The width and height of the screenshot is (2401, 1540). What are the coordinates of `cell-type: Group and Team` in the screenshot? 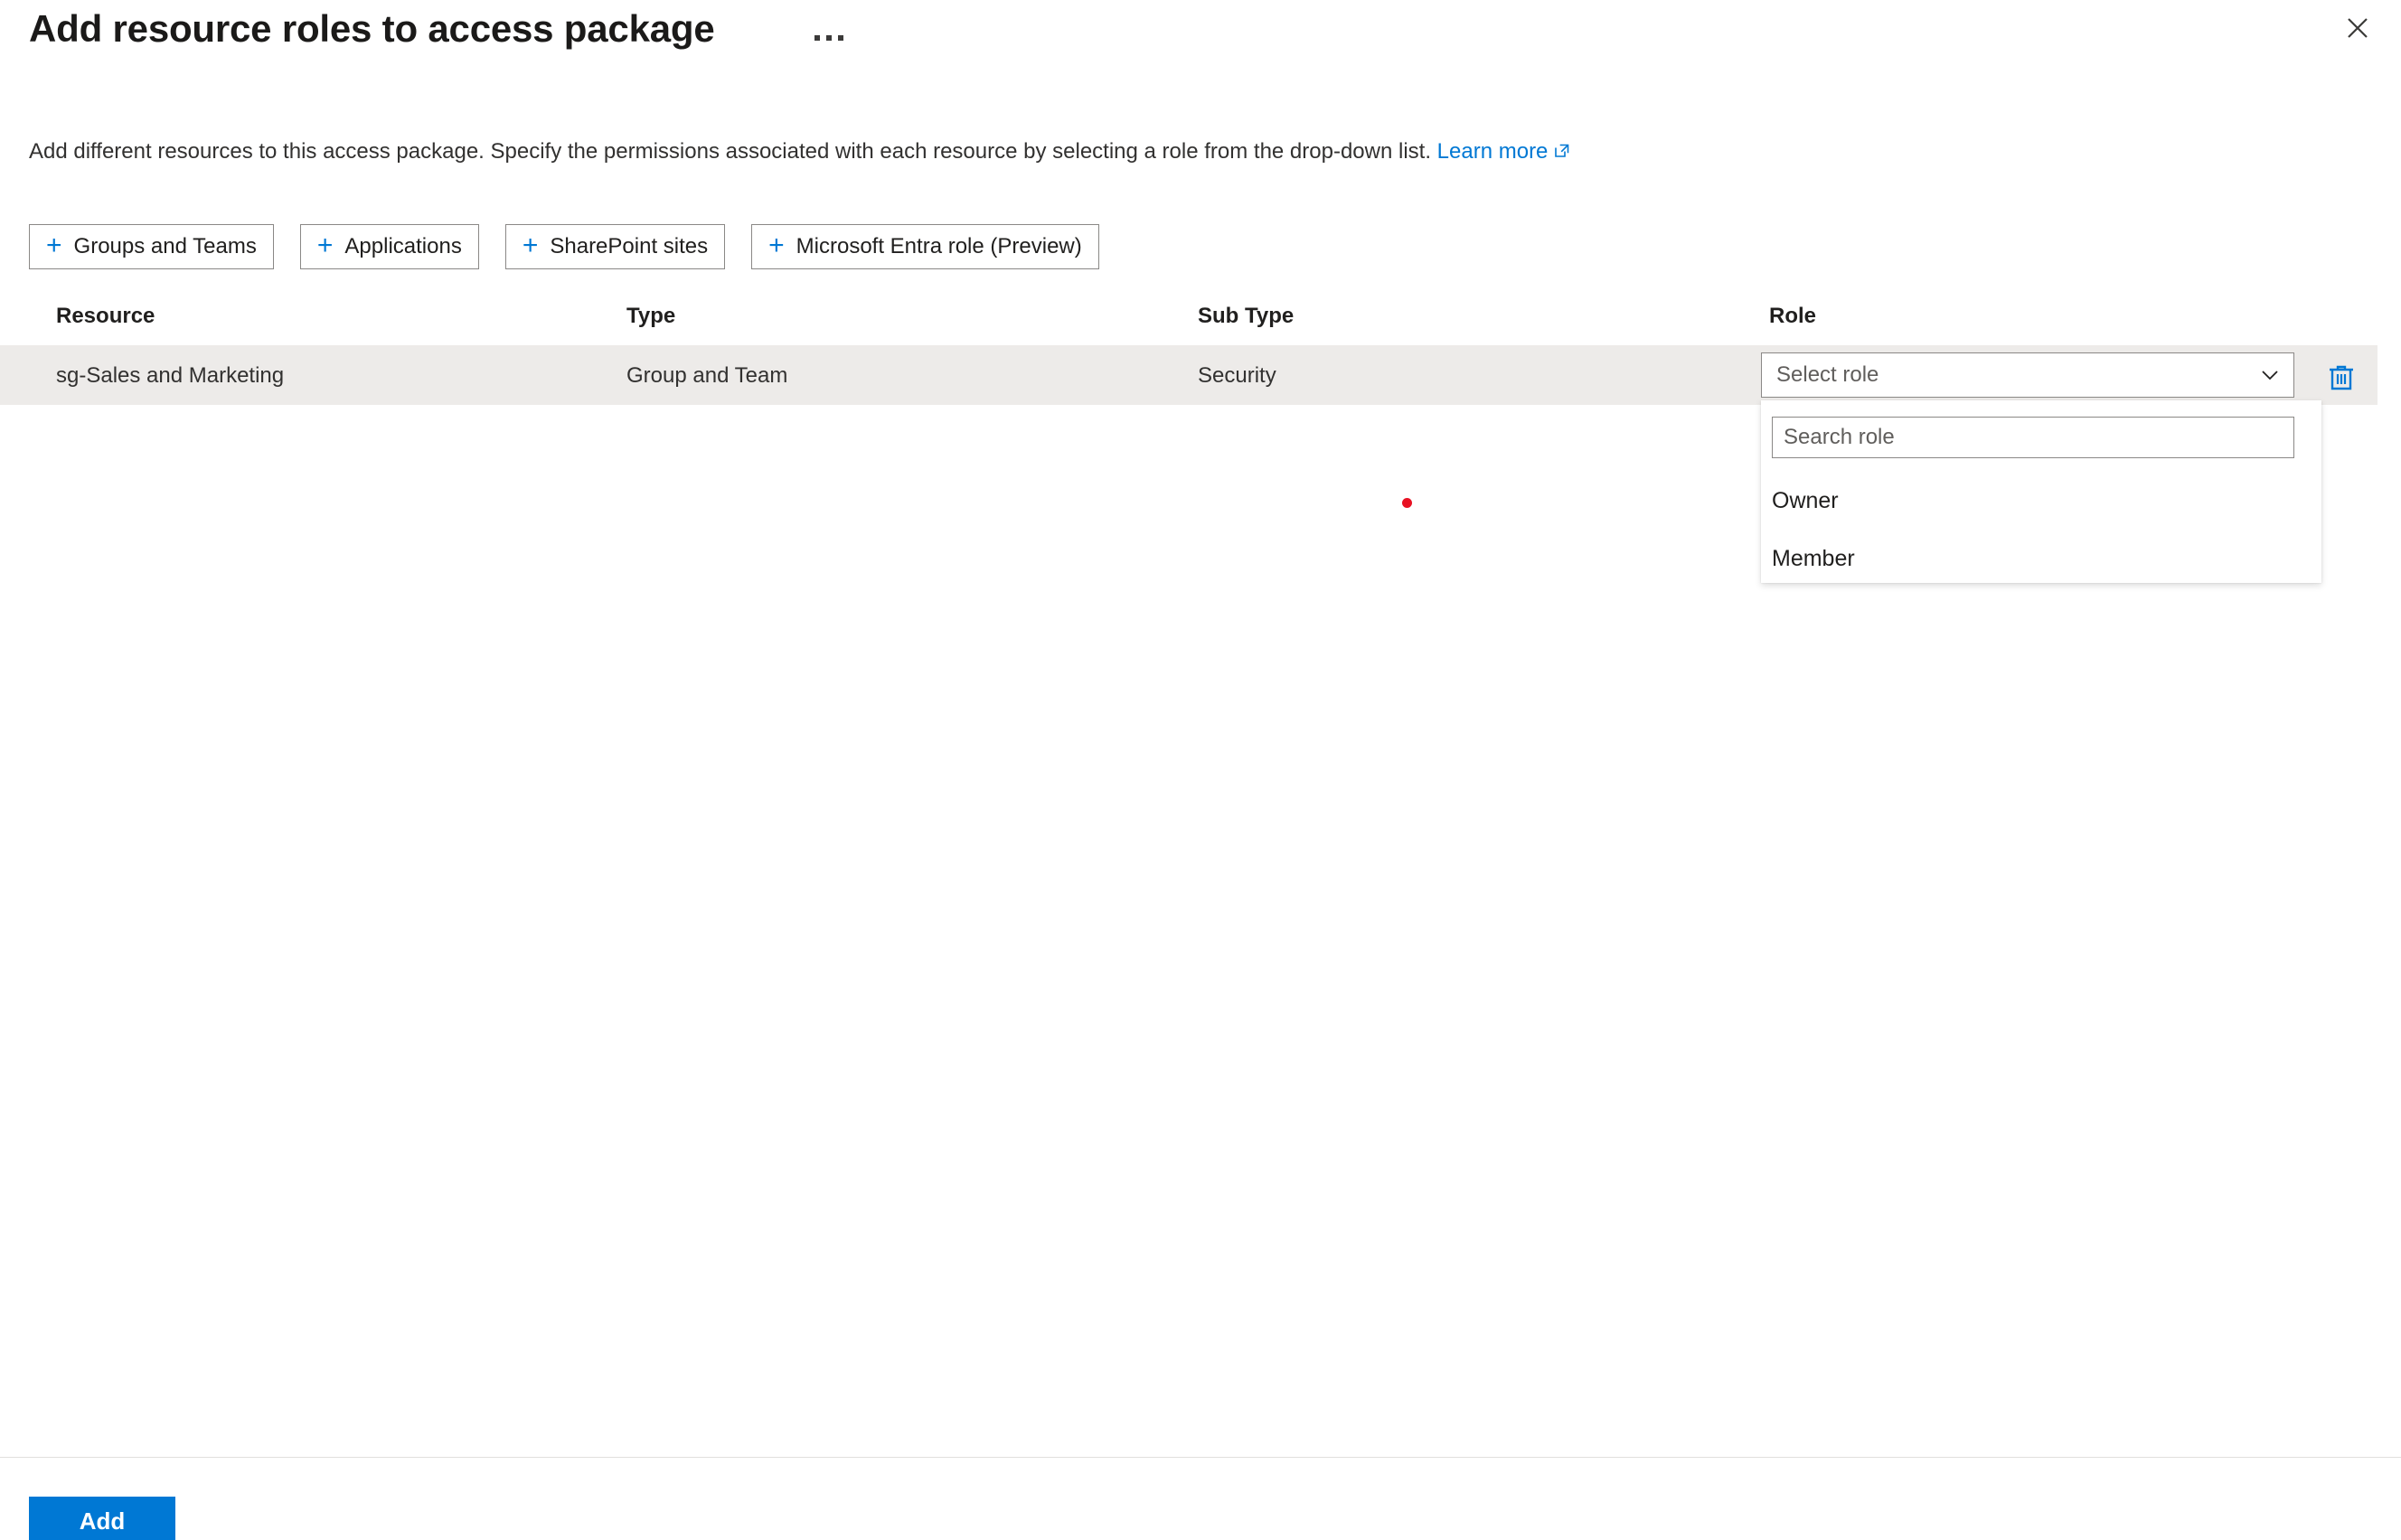 It's located at (707, 375).